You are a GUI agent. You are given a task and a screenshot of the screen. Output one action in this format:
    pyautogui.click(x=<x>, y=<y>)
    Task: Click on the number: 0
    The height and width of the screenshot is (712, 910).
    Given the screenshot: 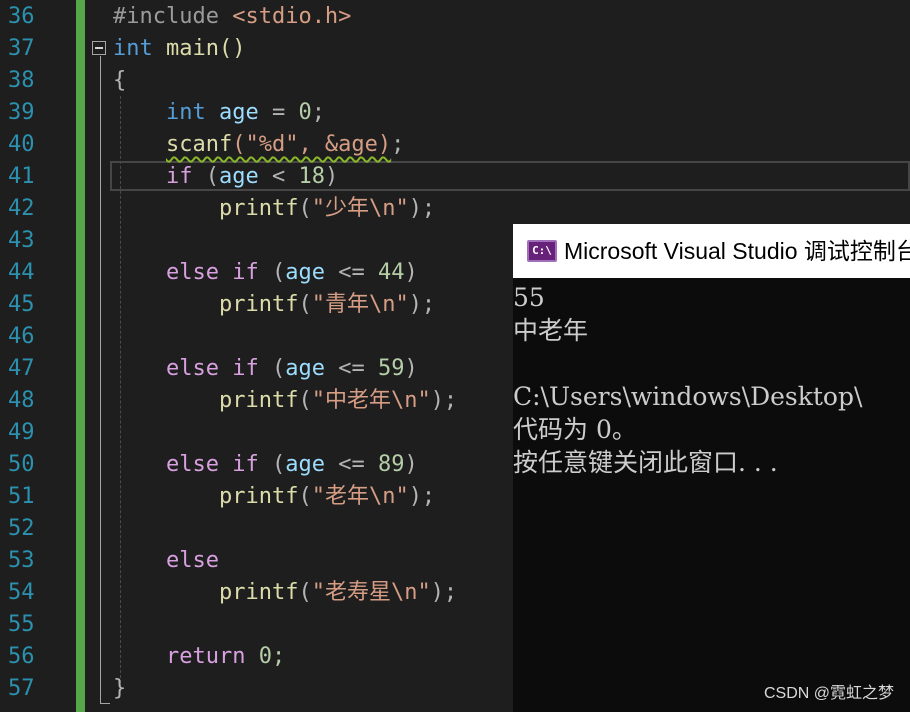 What is the action you would take?
    pyautogui.click(x=305, y=112)
    